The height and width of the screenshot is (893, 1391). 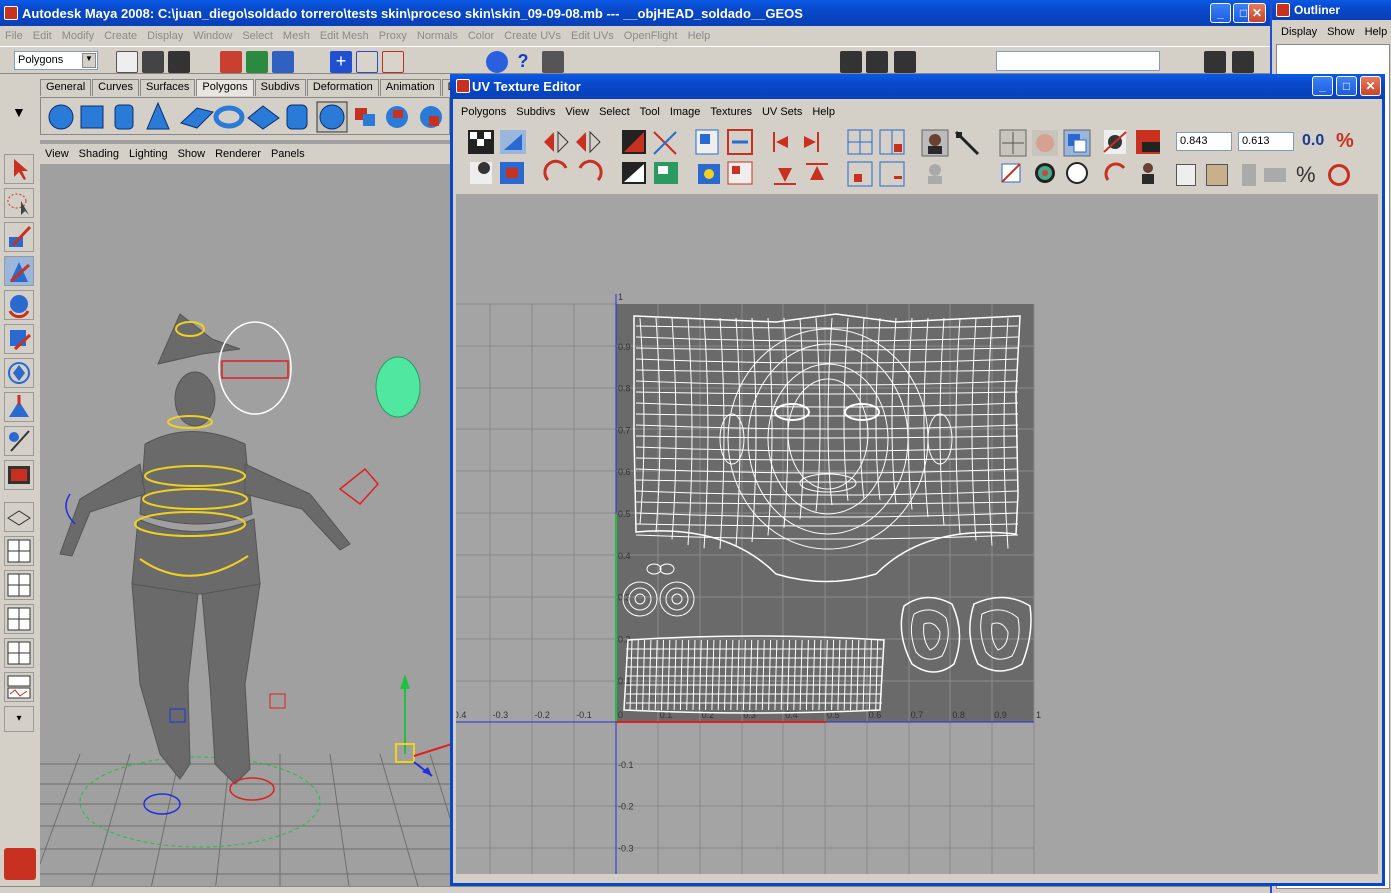 What do you see at coordinates (851, 62) in the screenshot?
I see `render-icon` at bounding box center [851, 62].